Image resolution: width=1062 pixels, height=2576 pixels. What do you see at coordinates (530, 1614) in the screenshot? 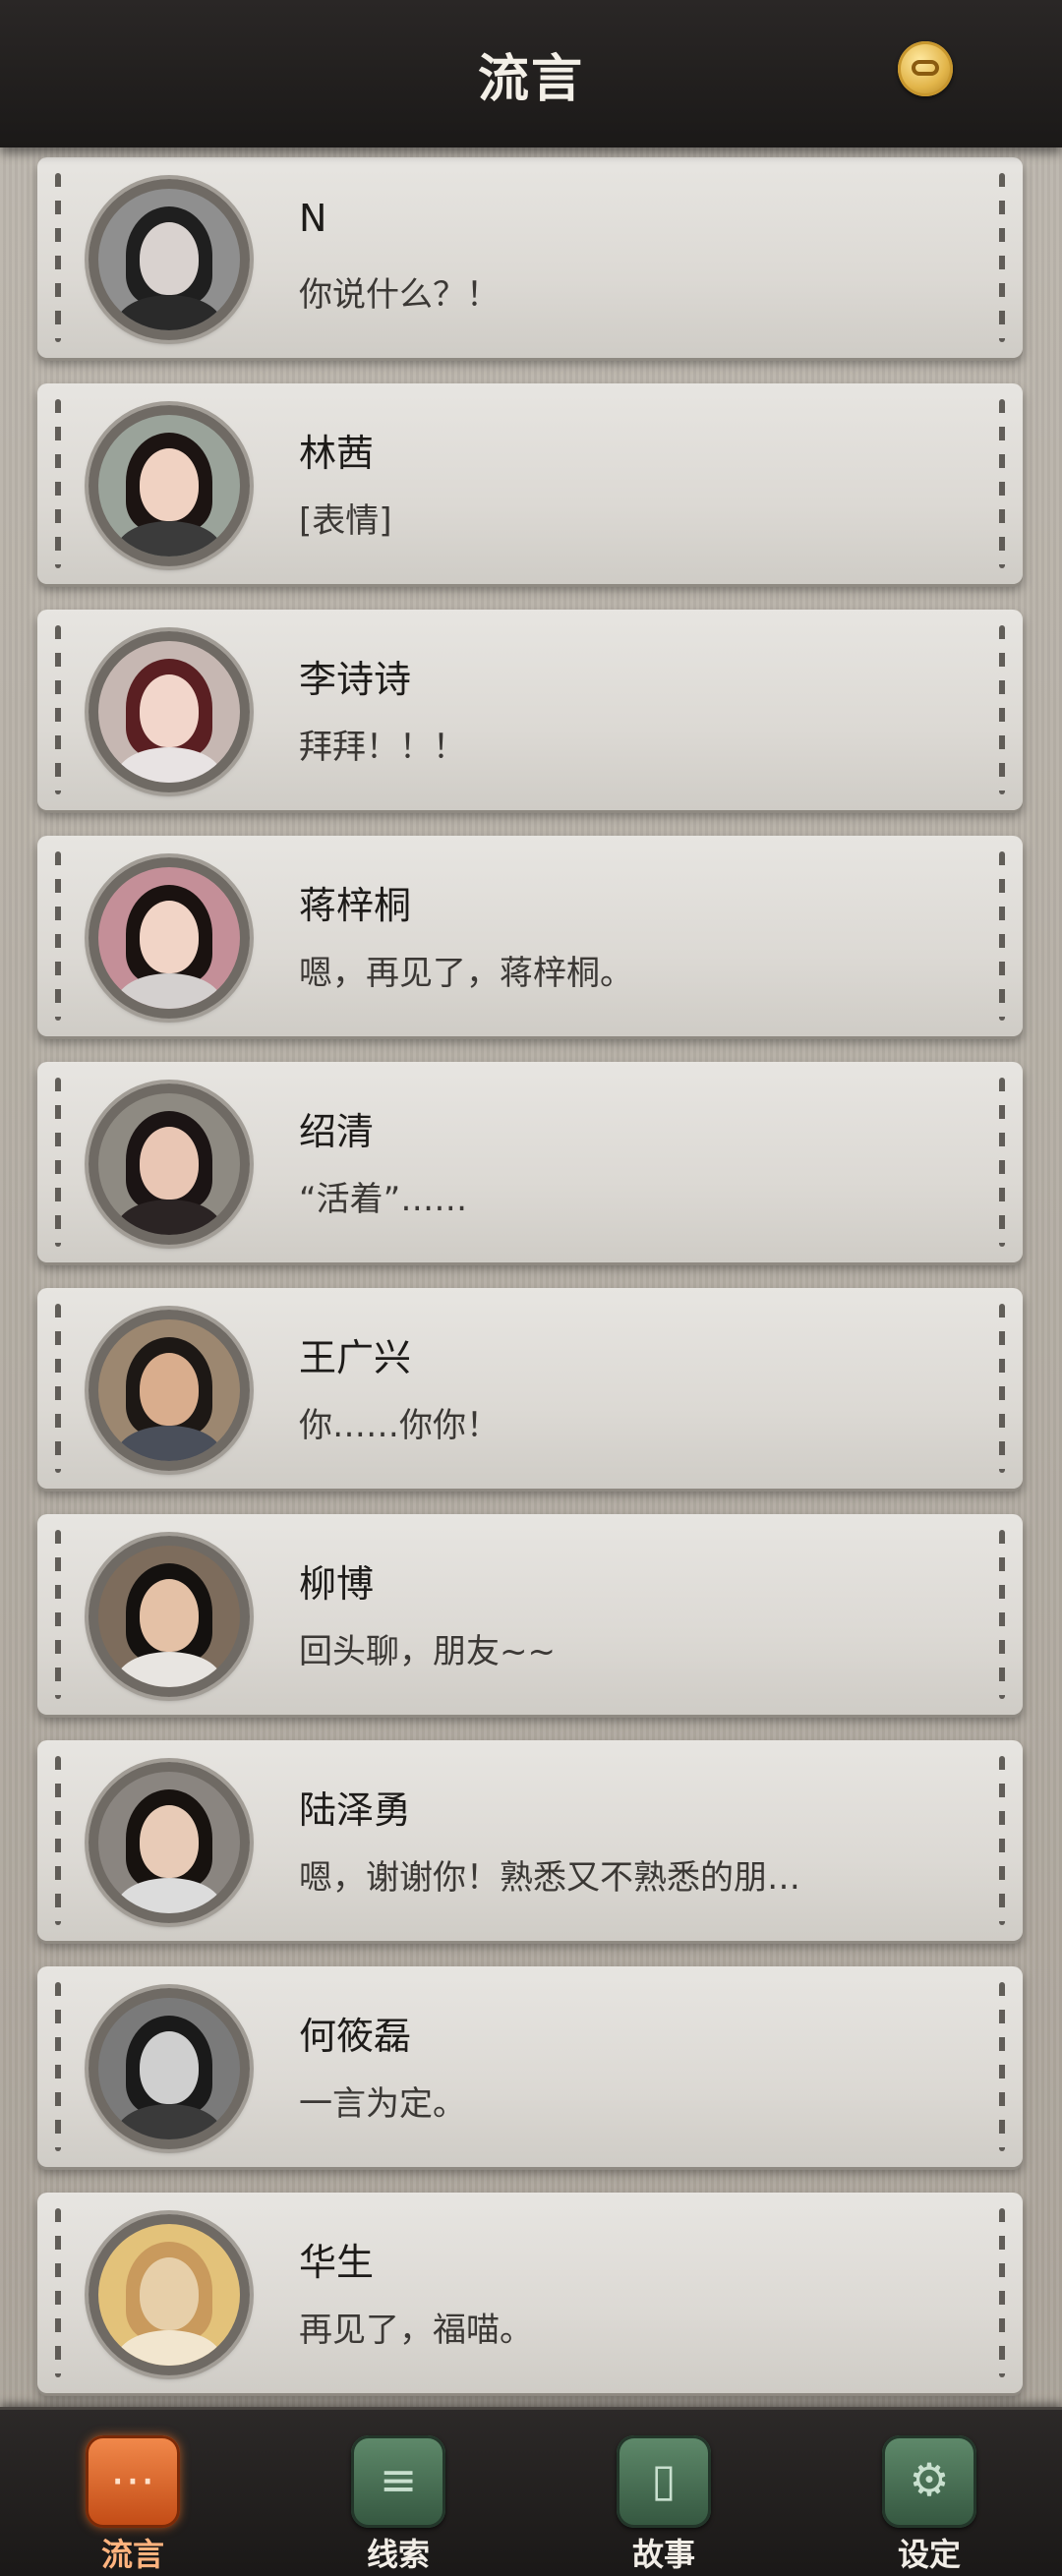
I see `conversation-card: 柳博回头聊，朋友~~` at bounding box center [530, 1614].